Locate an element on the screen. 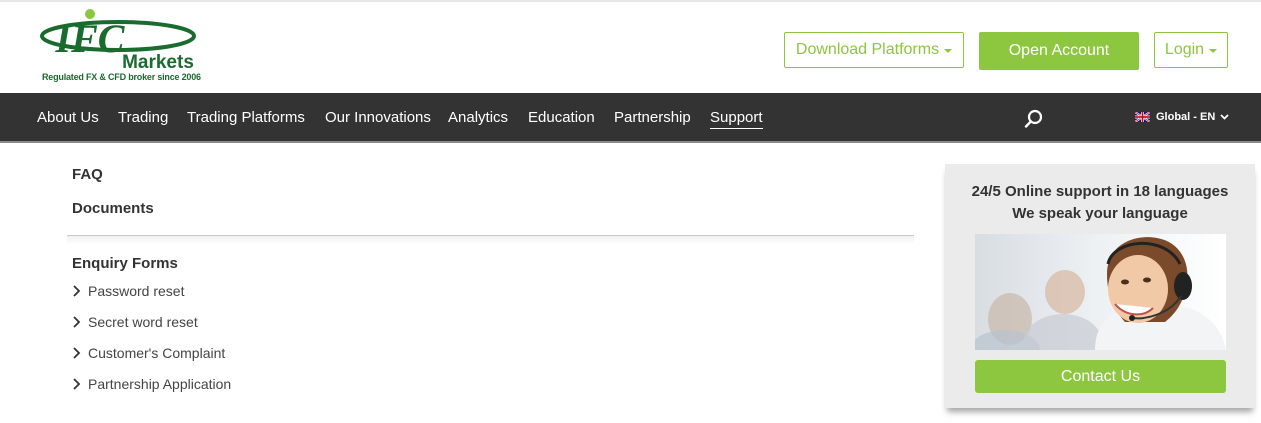 This screenshot has height=423, width=1261. language-selector: Global - EN is located at coordinates (1182, 117).